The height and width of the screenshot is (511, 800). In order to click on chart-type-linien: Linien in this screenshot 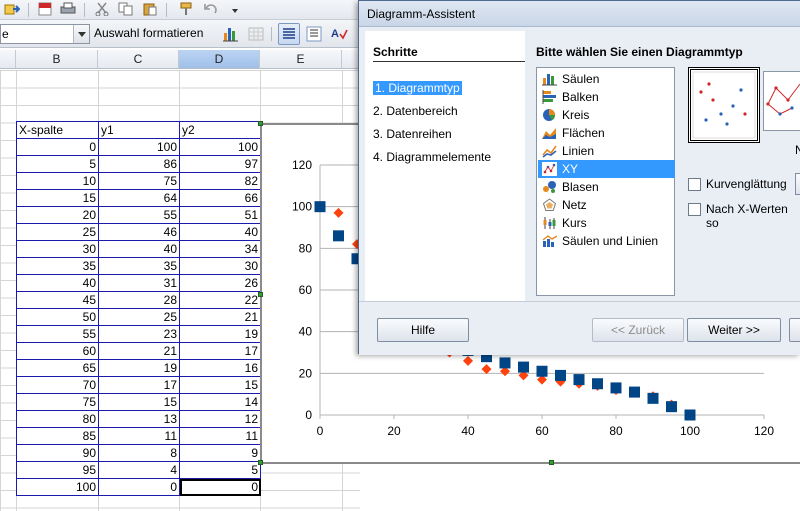, I will do `click(606, 151)`.